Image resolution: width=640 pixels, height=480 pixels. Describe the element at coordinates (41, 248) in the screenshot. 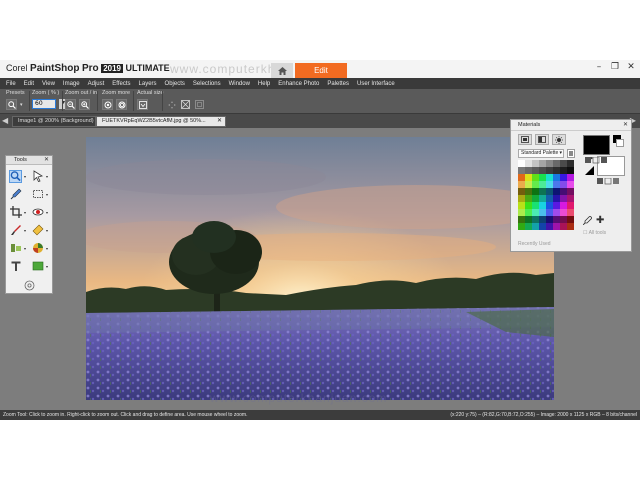

I see `fill-tool: ▾` at that location.